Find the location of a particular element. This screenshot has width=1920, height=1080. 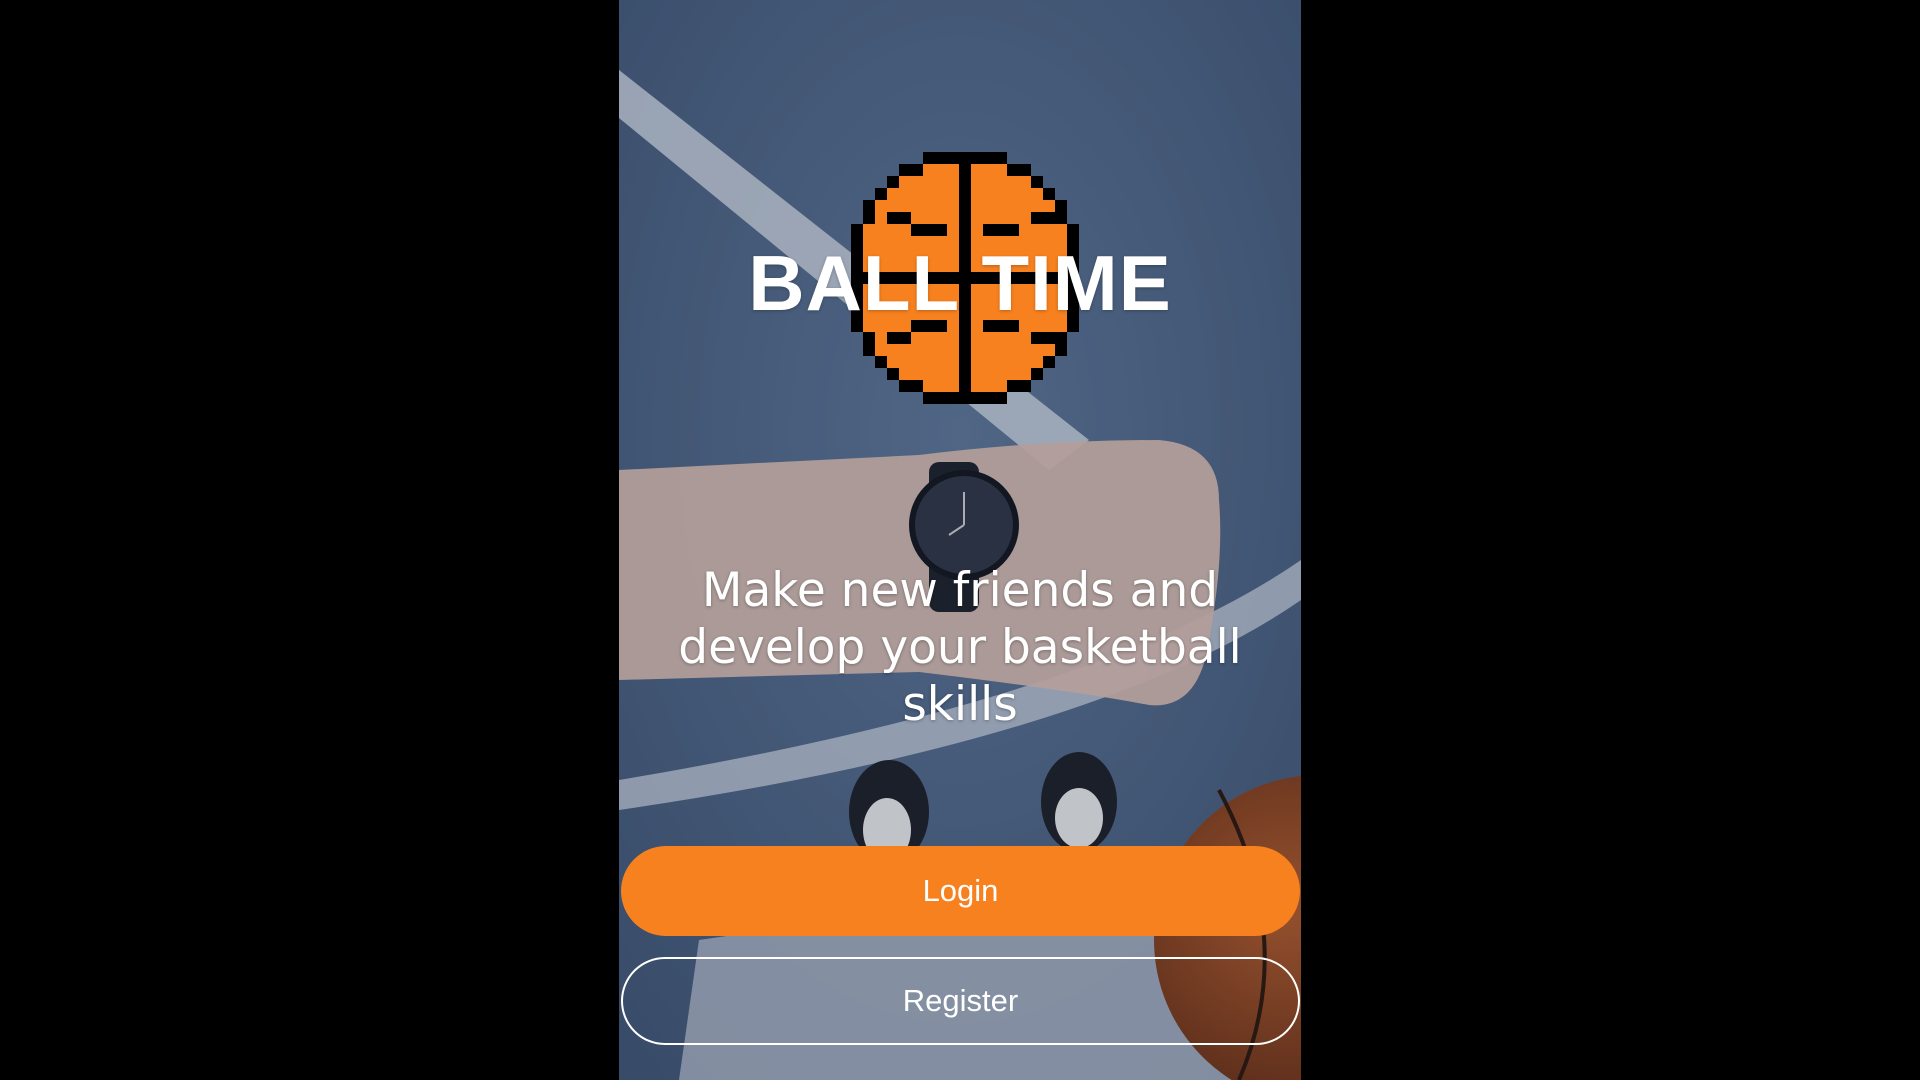

app-title: BALL TIME is located at coordinates (960, 283).